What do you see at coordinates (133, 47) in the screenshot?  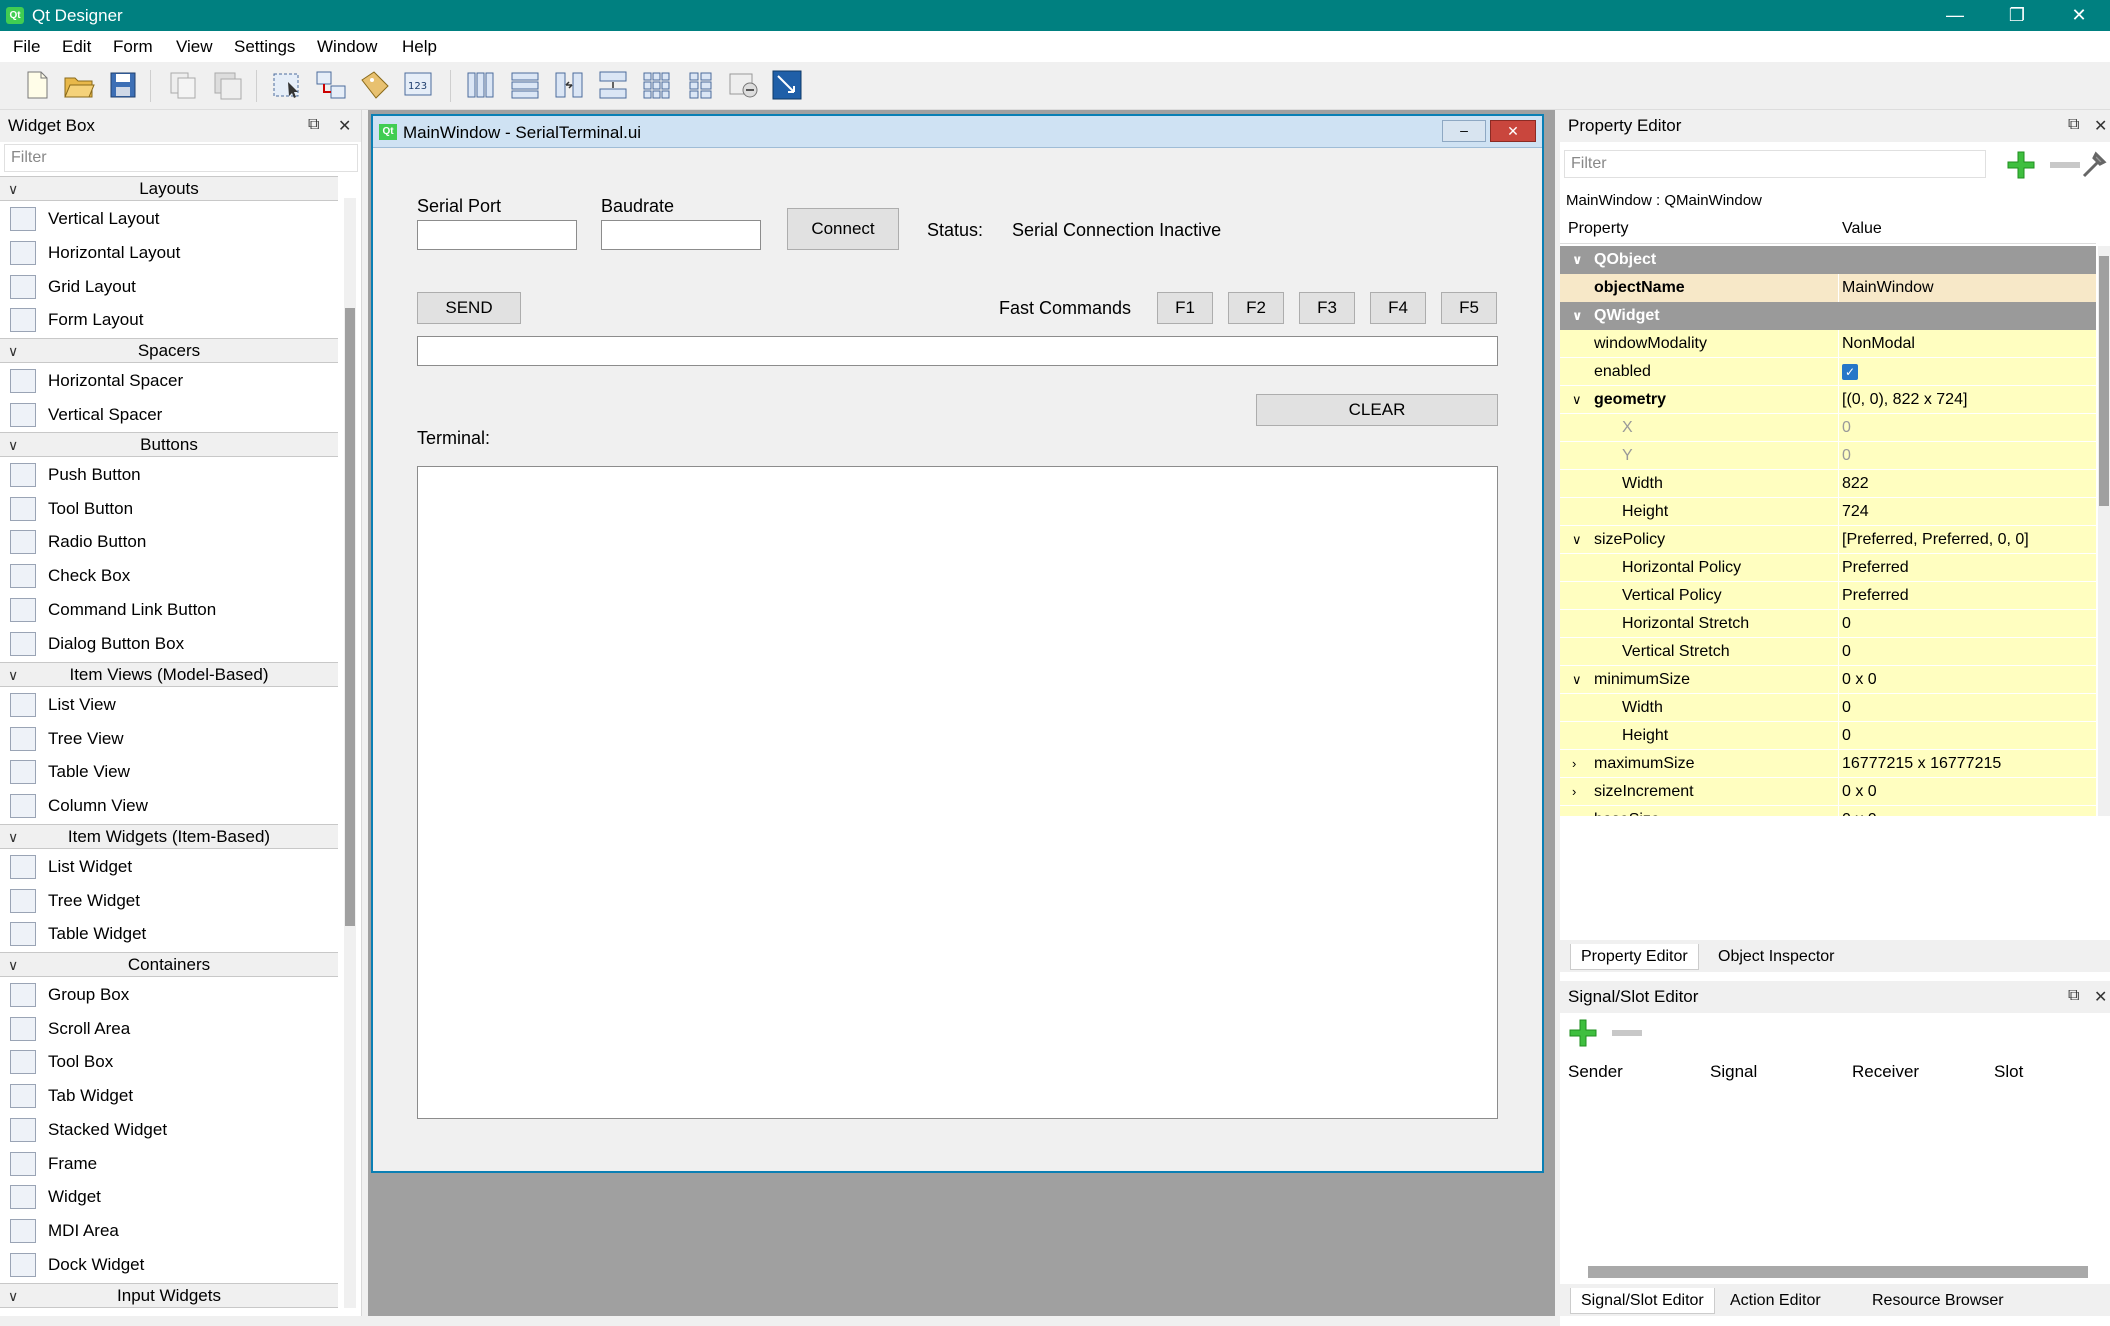 I see `menu-form: Form` at bounding box center [133, 47].